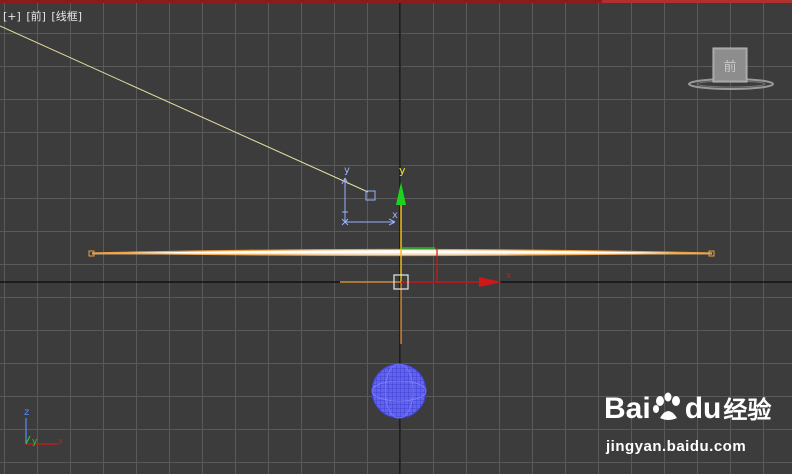 The width and height of the screenshot is (792, 474). What do you see at coordinates (676, 446) in the screenshot?
I see `watermark-url: jingyan.baidu.com` at bounding box center [676, 446].